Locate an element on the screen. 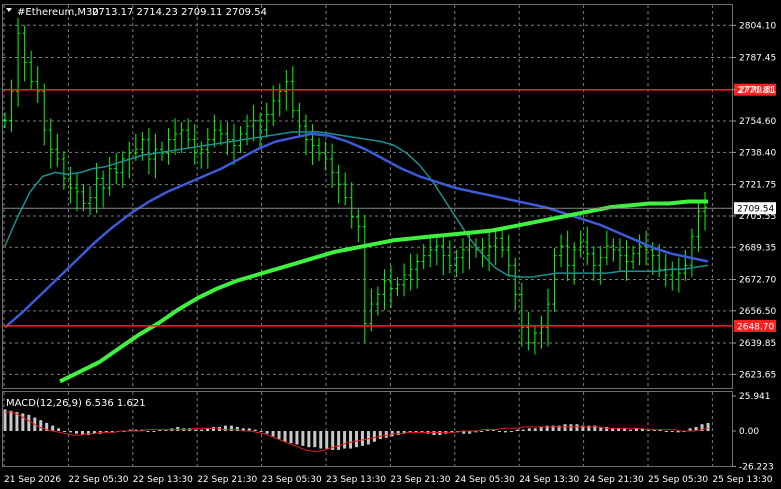 This screenshot has height=489, width=781. macd-tick-label: -26.223 is located at coordinates (756, 467).